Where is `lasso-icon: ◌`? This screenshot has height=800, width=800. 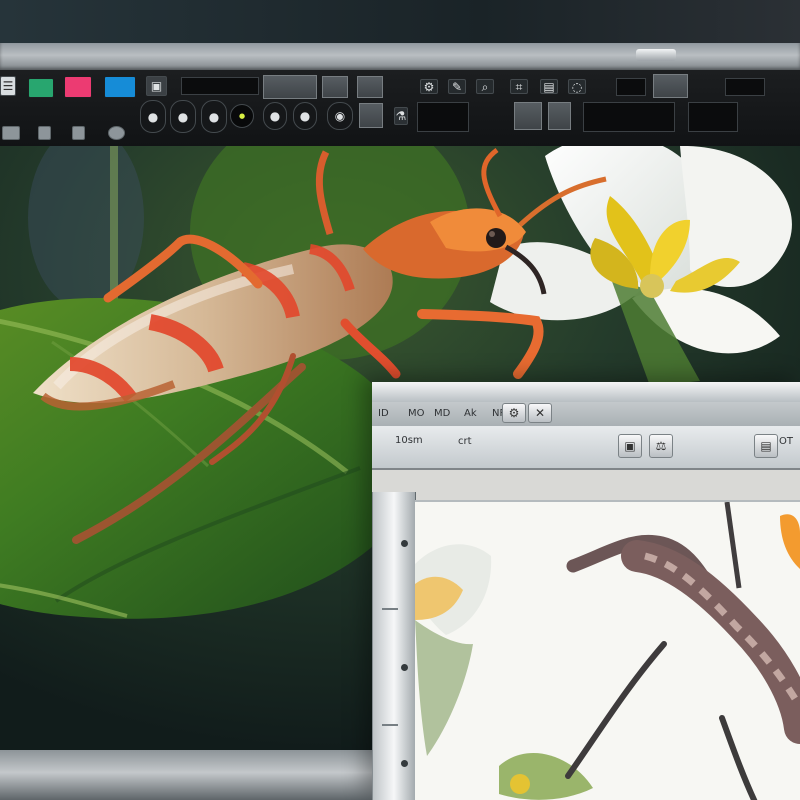 lasso-icon: ◌ is located at coordinates (577, 86).